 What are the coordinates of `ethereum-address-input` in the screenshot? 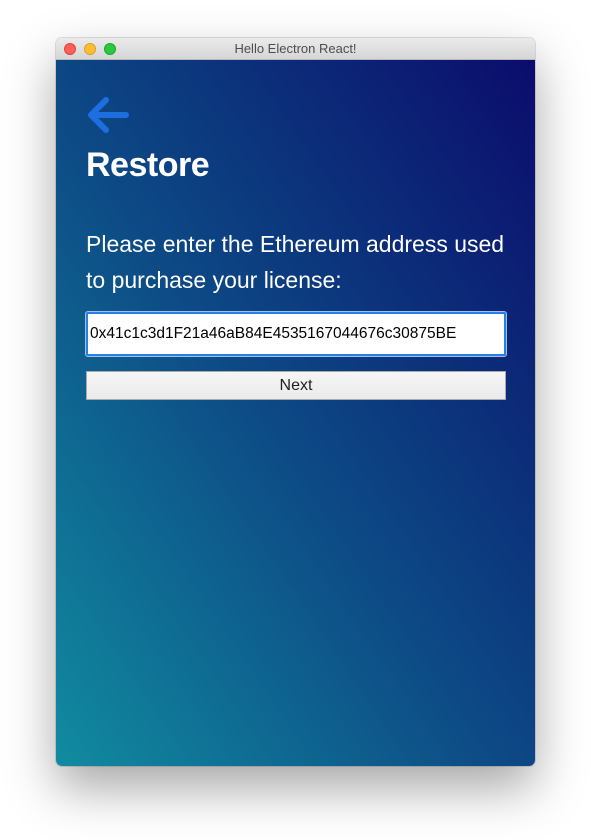 It's located at (296, 334).